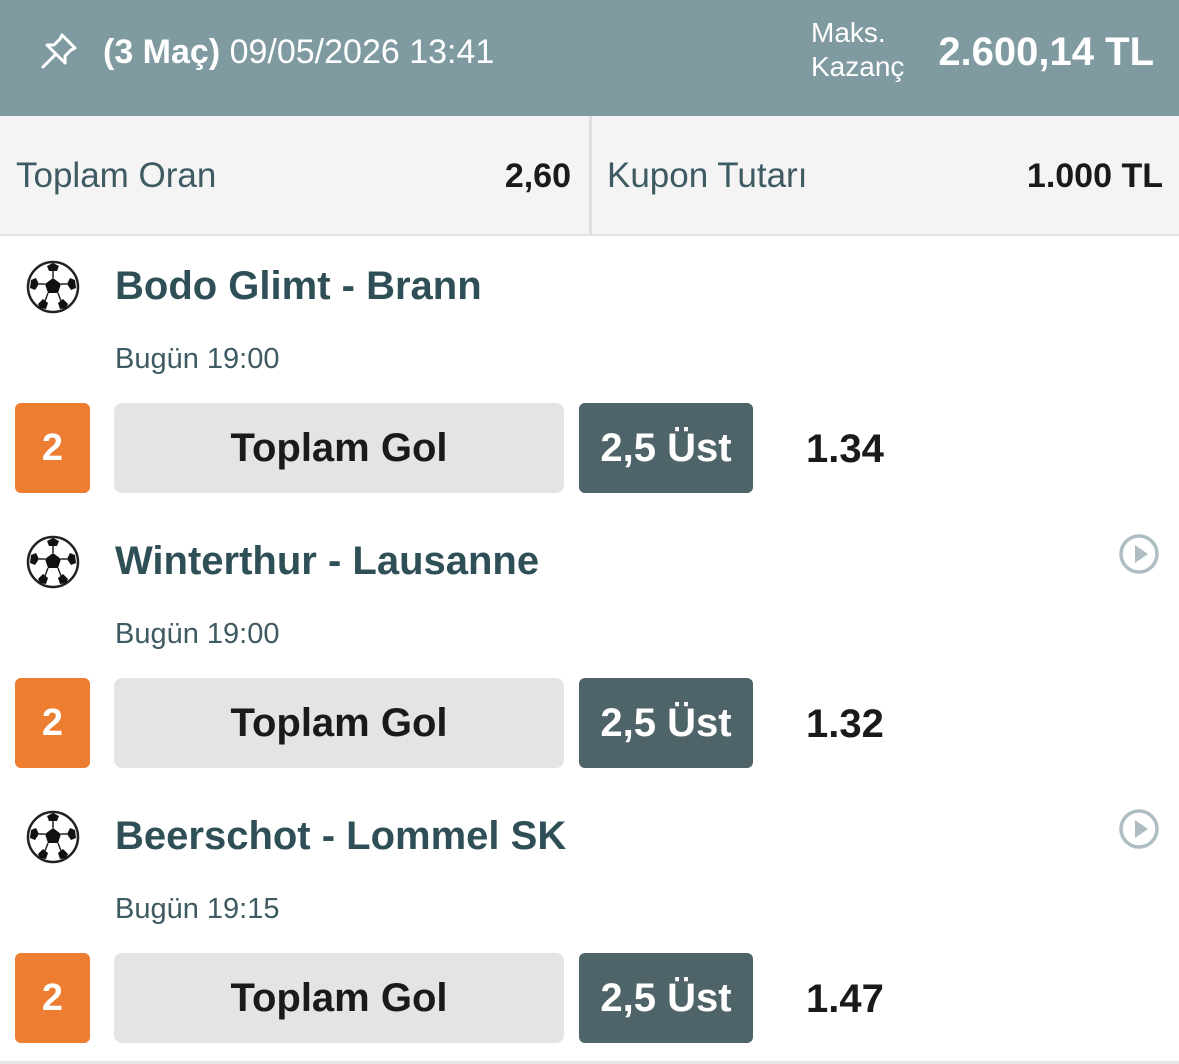 Image resolution: width=1179 pixels, height=1064 pixels. What do you see at coordinates (707, 175) in the screenshot?
I see `coupon-amount-label: Kupon Tutarı` at bounding box center [707, 175].